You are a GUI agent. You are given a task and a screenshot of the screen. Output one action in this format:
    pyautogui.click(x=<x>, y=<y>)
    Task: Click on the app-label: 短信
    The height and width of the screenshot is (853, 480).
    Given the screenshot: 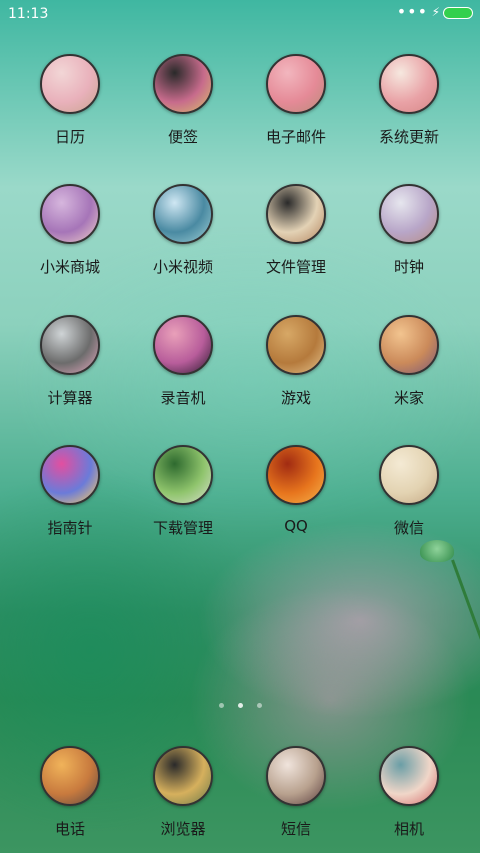 What is the action you would take?
    pyautogui.click(x=295, y=829)
    